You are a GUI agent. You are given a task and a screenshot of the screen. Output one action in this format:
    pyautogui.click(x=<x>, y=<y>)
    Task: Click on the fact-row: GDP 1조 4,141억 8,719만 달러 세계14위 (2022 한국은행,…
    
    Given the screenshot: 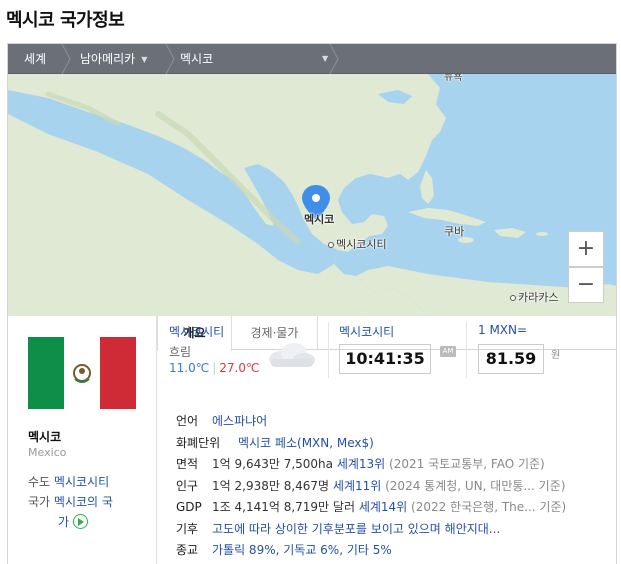 What is the action you would take?
    pyautogui.click(x=391, y=508)
    